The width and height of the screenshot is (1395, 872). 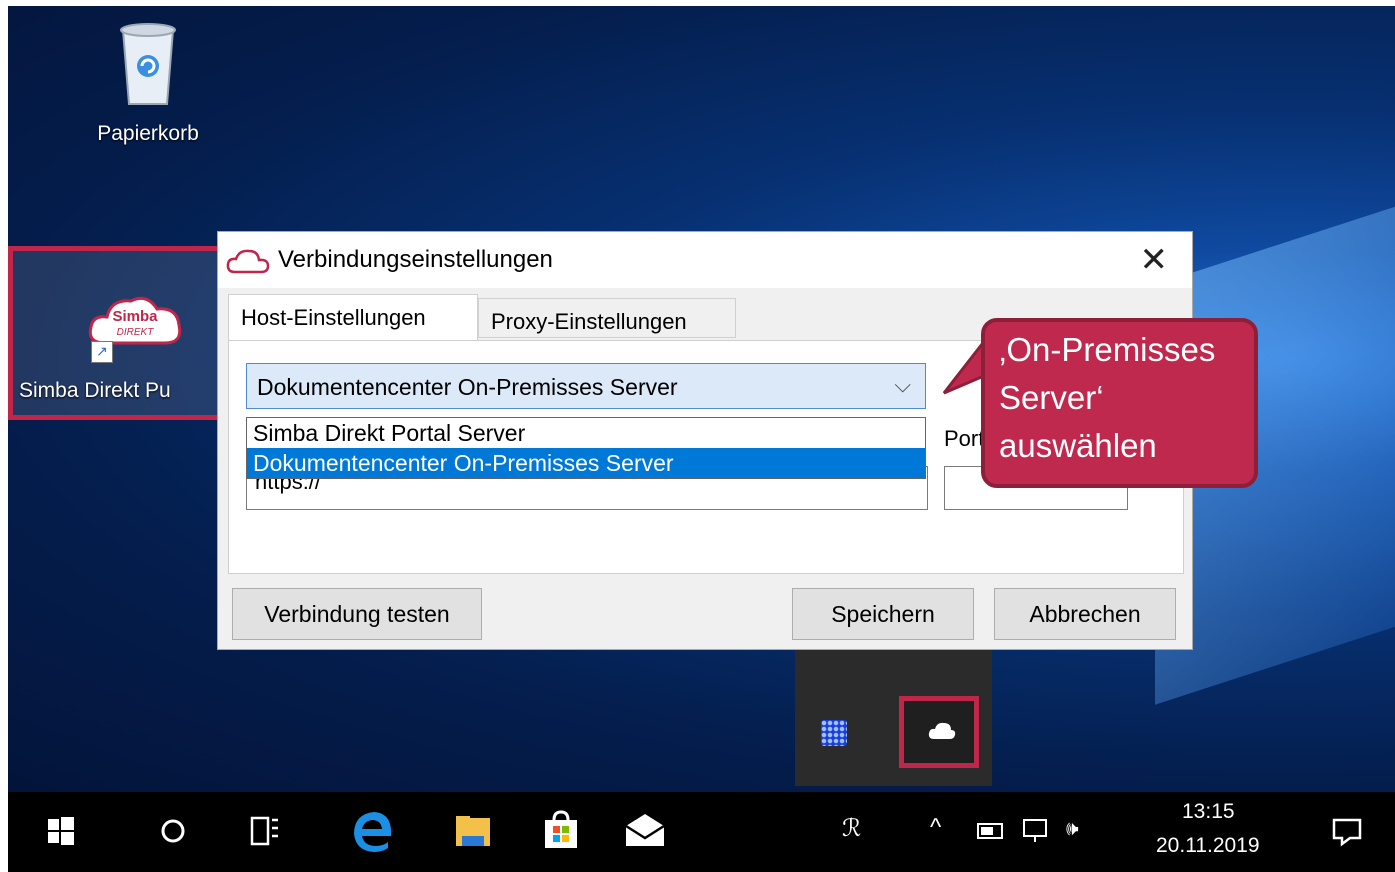 I want to click on svg-text: DIREKT, so click(x=136, y=332).